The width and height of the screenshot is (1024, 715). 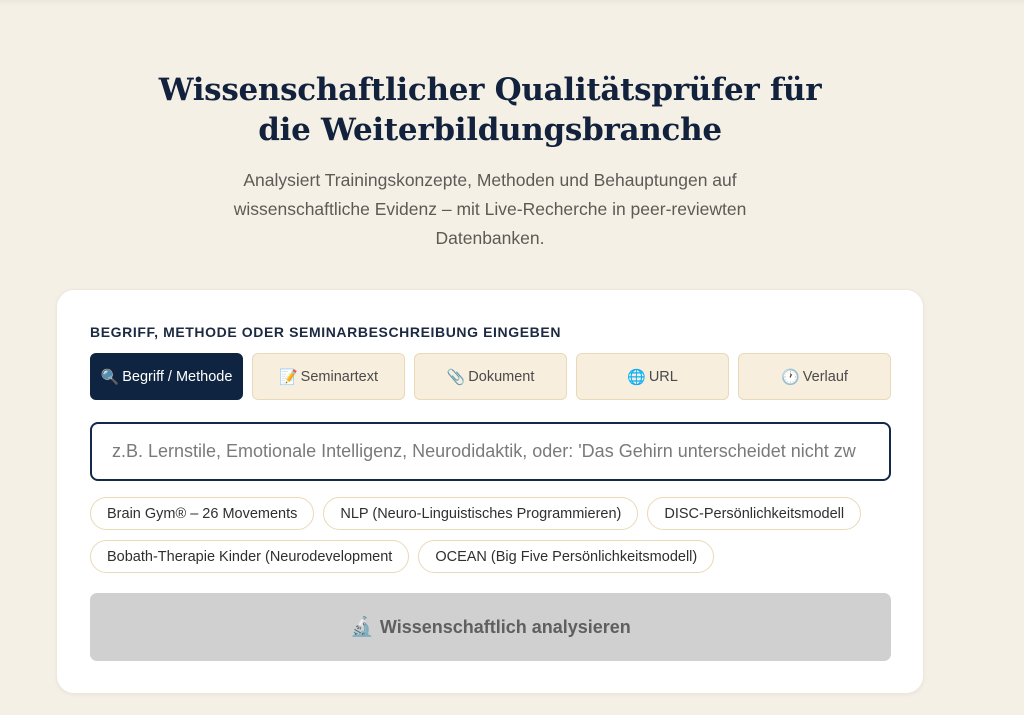 What do you see at coordinates (288, 377) in the screenshot?
I see `memo-icon: 📝` at bounding box center [288, 377].